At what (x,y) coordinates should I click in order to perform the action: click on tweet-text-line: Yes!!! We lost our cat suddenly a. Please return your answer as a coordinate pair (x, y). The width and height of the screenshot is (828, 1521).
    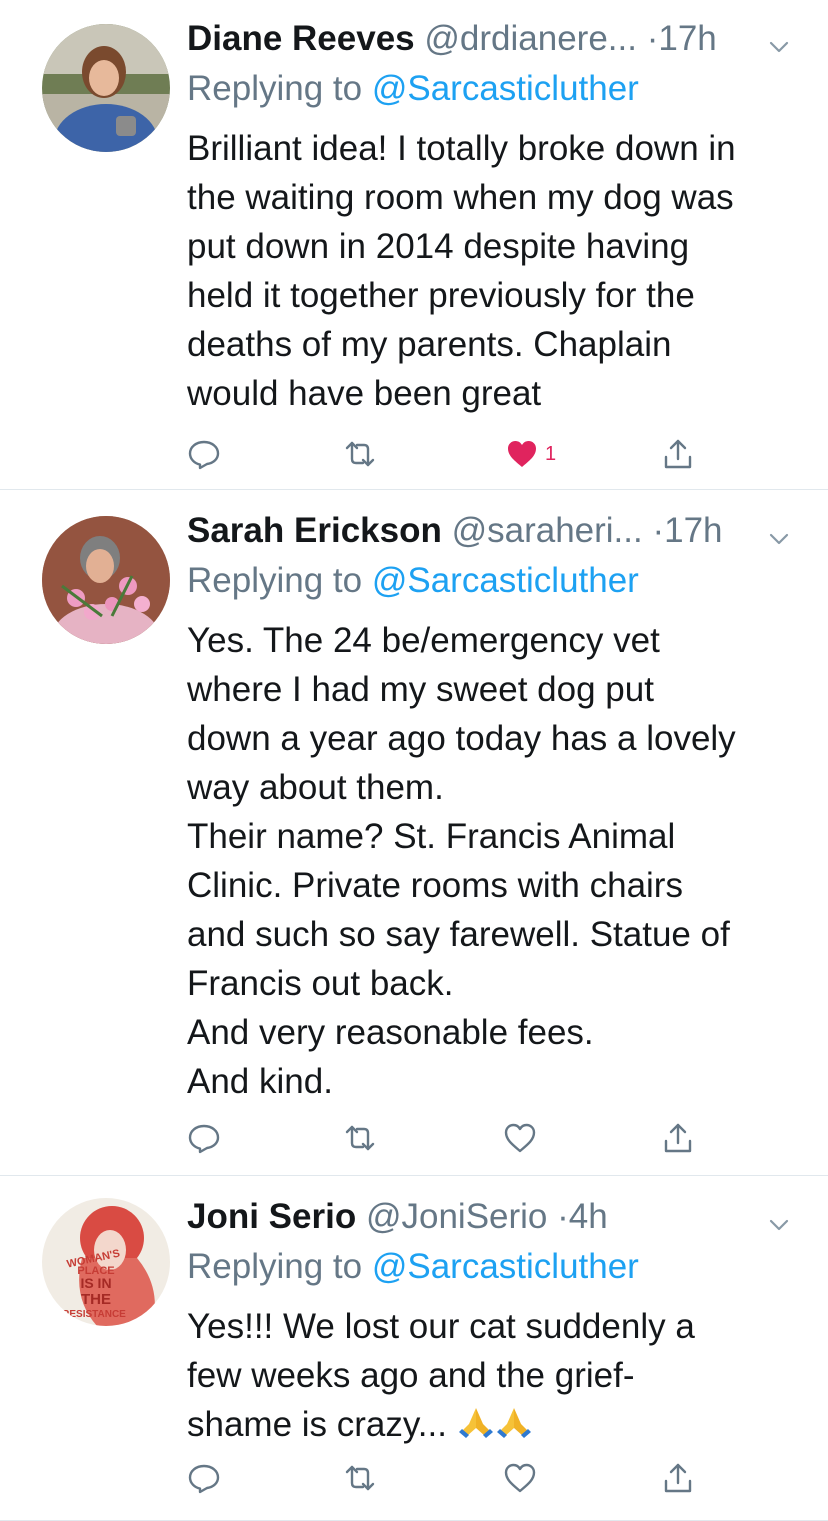
    Looking at the image, I should click on (441, 1326).